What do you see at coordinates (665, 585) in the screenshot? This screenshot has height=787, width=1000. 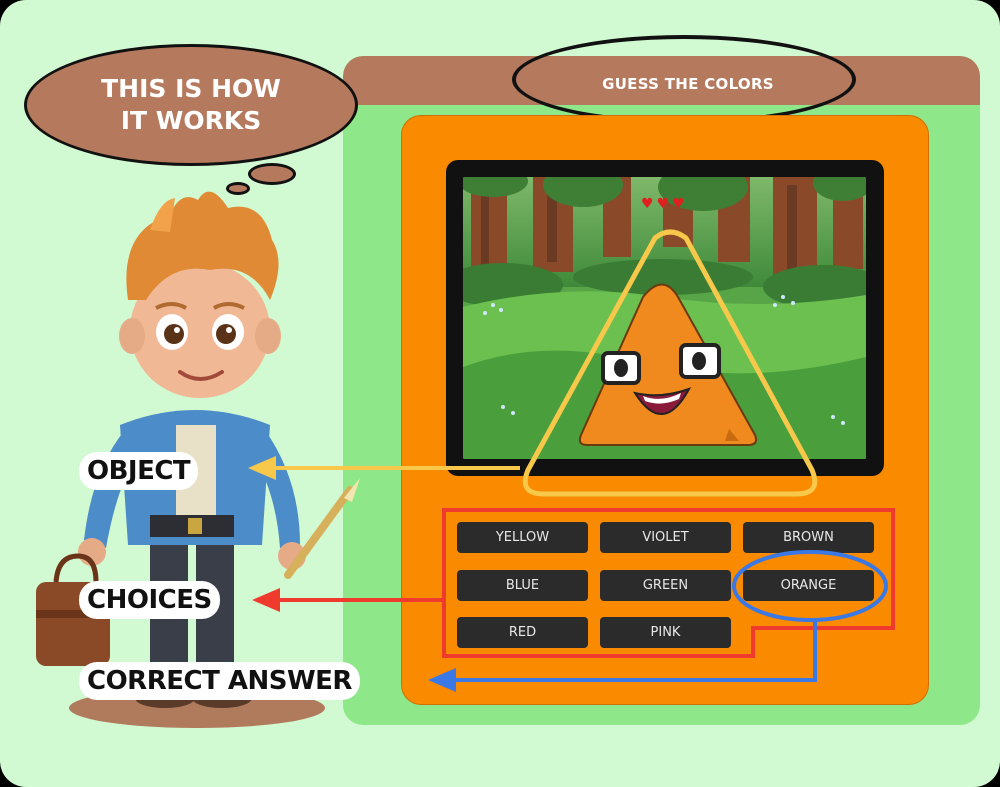 I see `choice-button-green: GREEN` at bounding box center [665, 585].